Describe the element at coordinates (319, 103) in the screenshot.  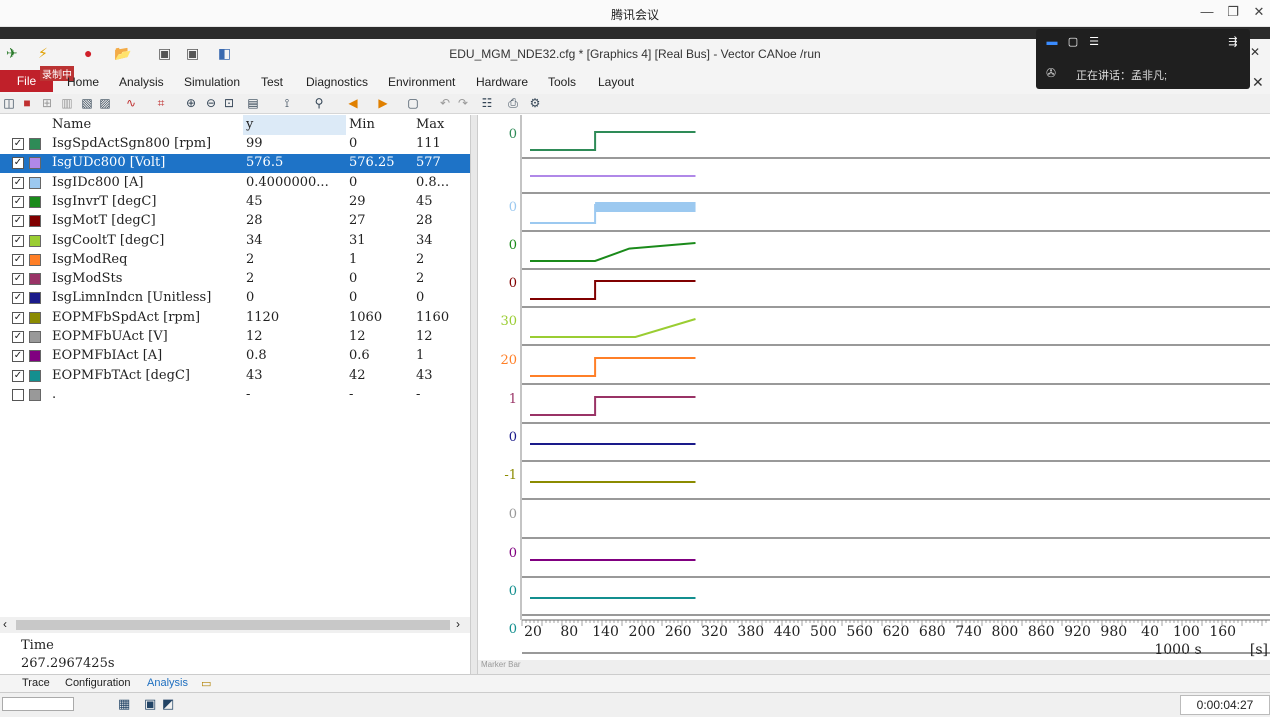
I see `trigger-icon: ⚲` at that location.